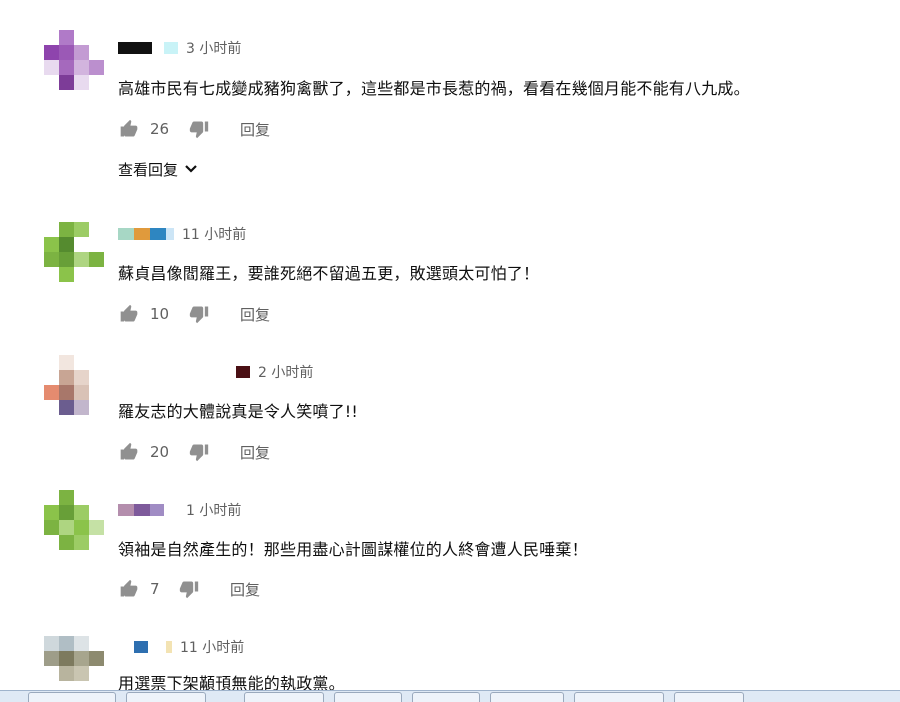 This screenshot has height=702, width=900. I want to click on comment-actions: 10 回复, so click(194, 314).